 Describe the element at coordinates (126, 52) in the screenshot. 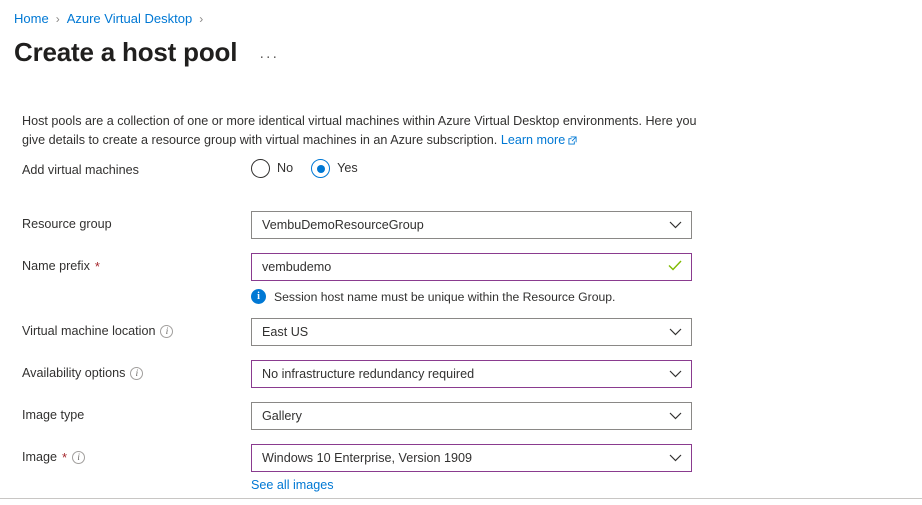

I see `page-title: Create a host pool` at that location.